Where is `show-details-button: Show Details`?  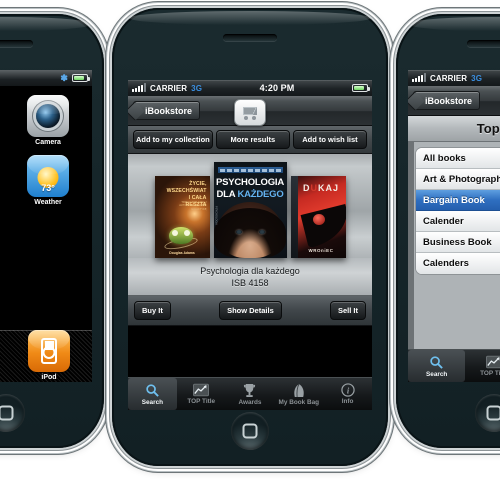 show-details-button: Show Details is located at coordinates (250, 311).